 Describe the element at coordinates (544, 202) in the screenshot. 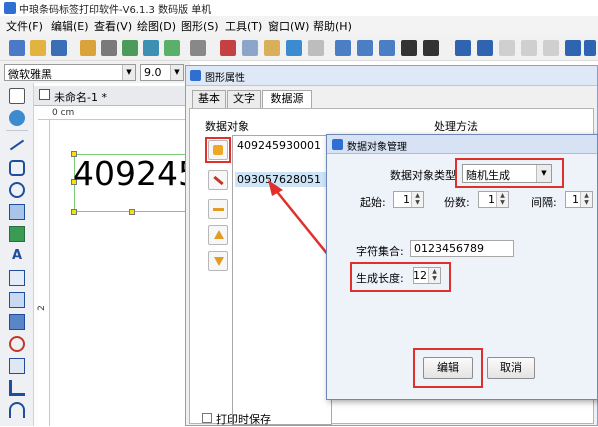

I see `interval-label: 间隔:` at that location.